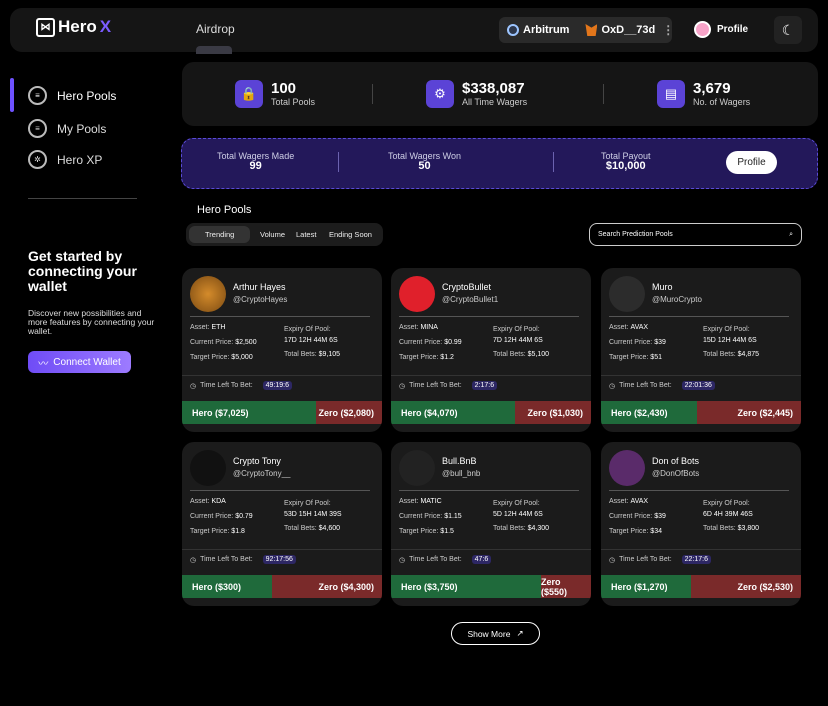  What do you see at coordinates (243, 559) in the screenshot?
I see `time-left: ◷ Time Left To Bet: 92:17:56` at bounding box center [243, 559].